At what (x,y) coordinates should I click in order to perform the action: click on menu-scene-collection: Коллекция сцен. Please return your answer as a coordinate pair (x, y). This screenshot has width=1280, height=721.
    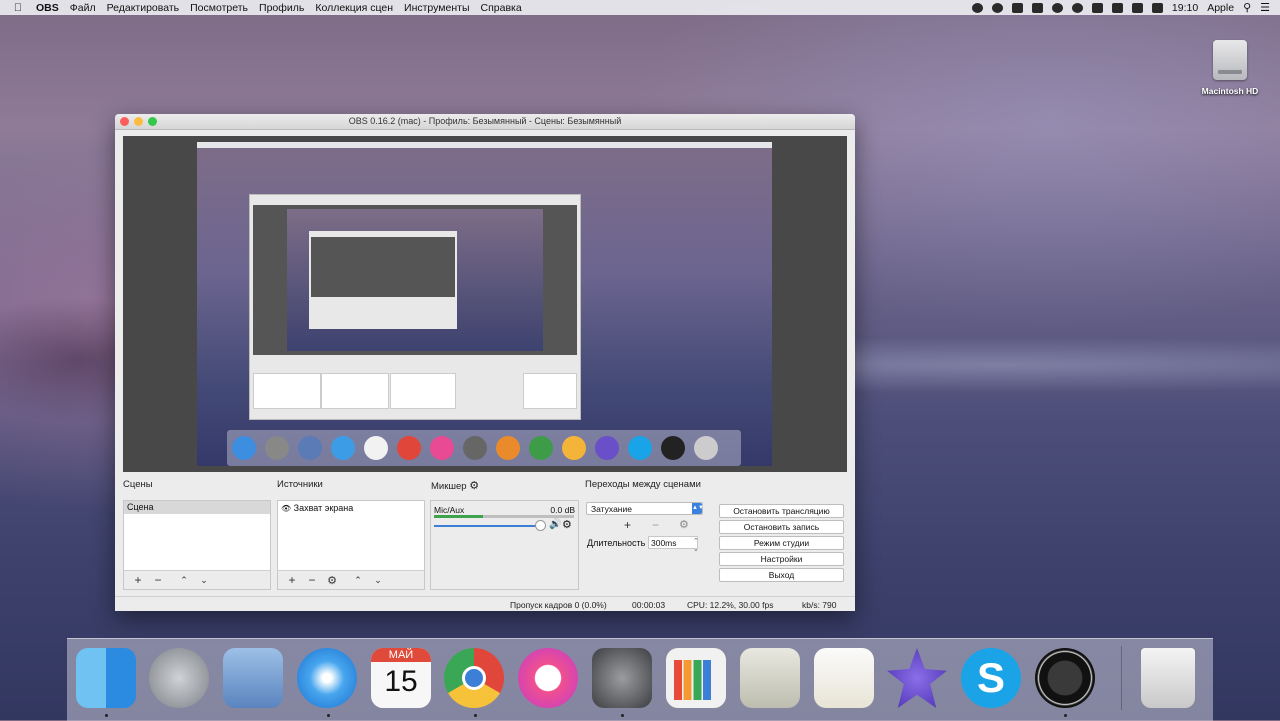
    Looking at the image, I should click on (354, 8).